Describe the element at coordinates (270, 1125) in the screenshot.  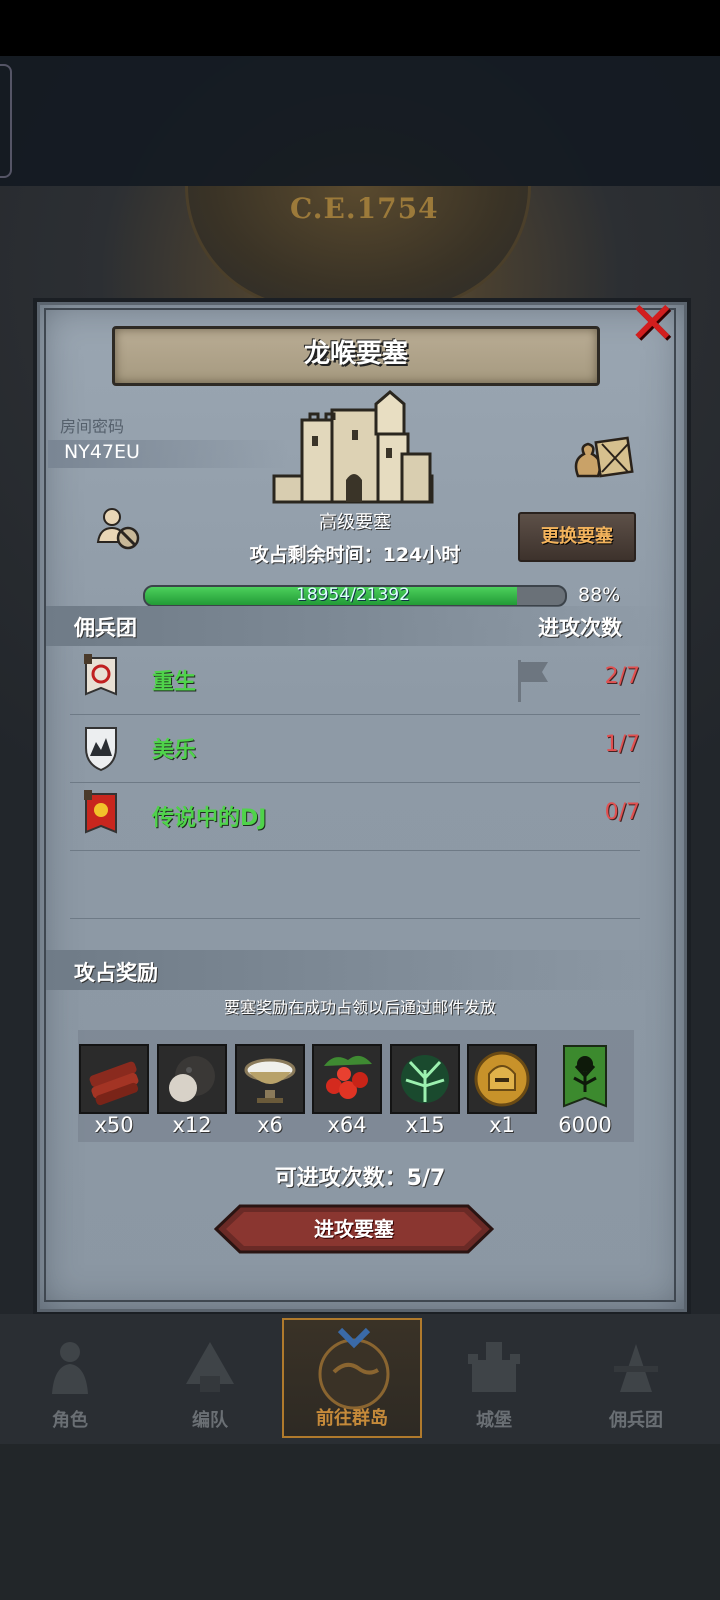
I see `reward-qty: x6` at that location.